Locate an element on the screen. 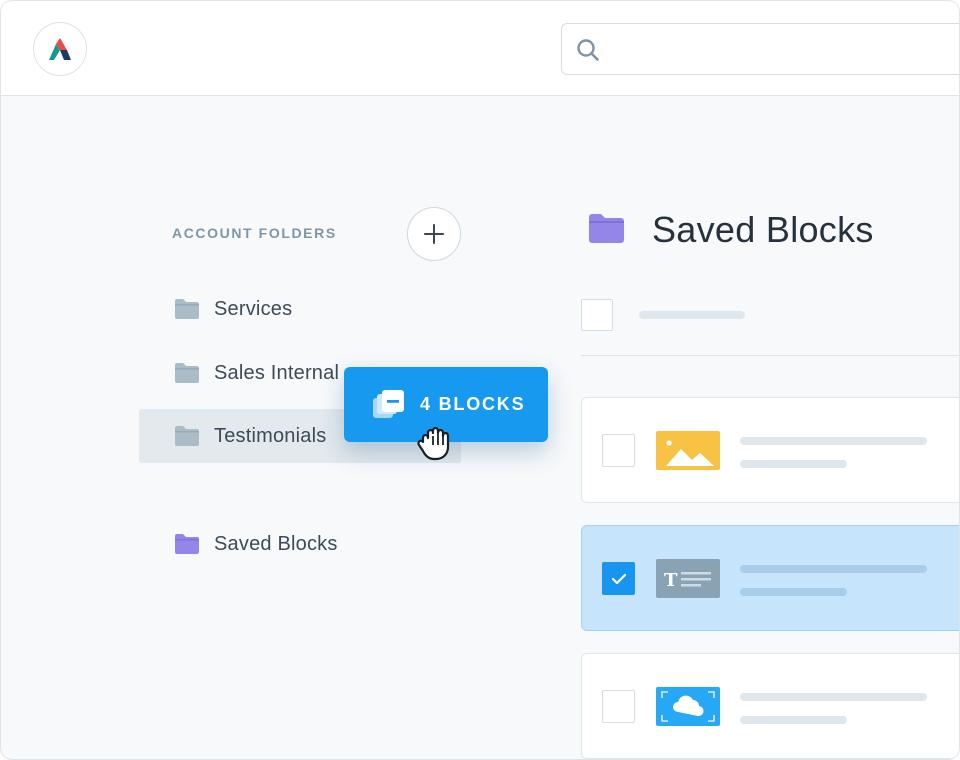  plus-icon is located at coordinates (434, 234).